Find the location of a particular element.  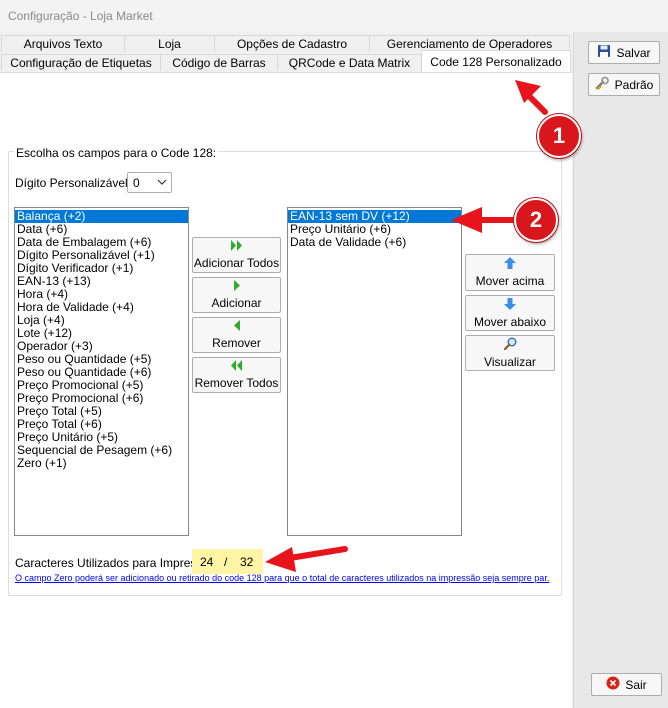

group-legend: Escolha os campos para o Code 128: is located at coordinates (116, 153).